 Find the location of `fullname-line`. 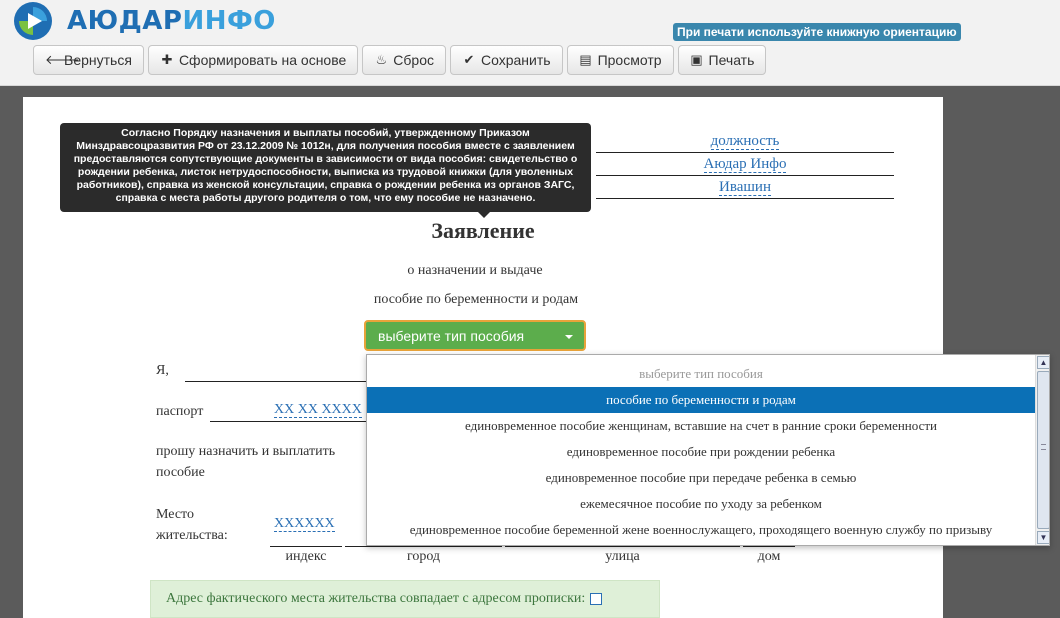

fullname-line is located at coordinates (276, 381).